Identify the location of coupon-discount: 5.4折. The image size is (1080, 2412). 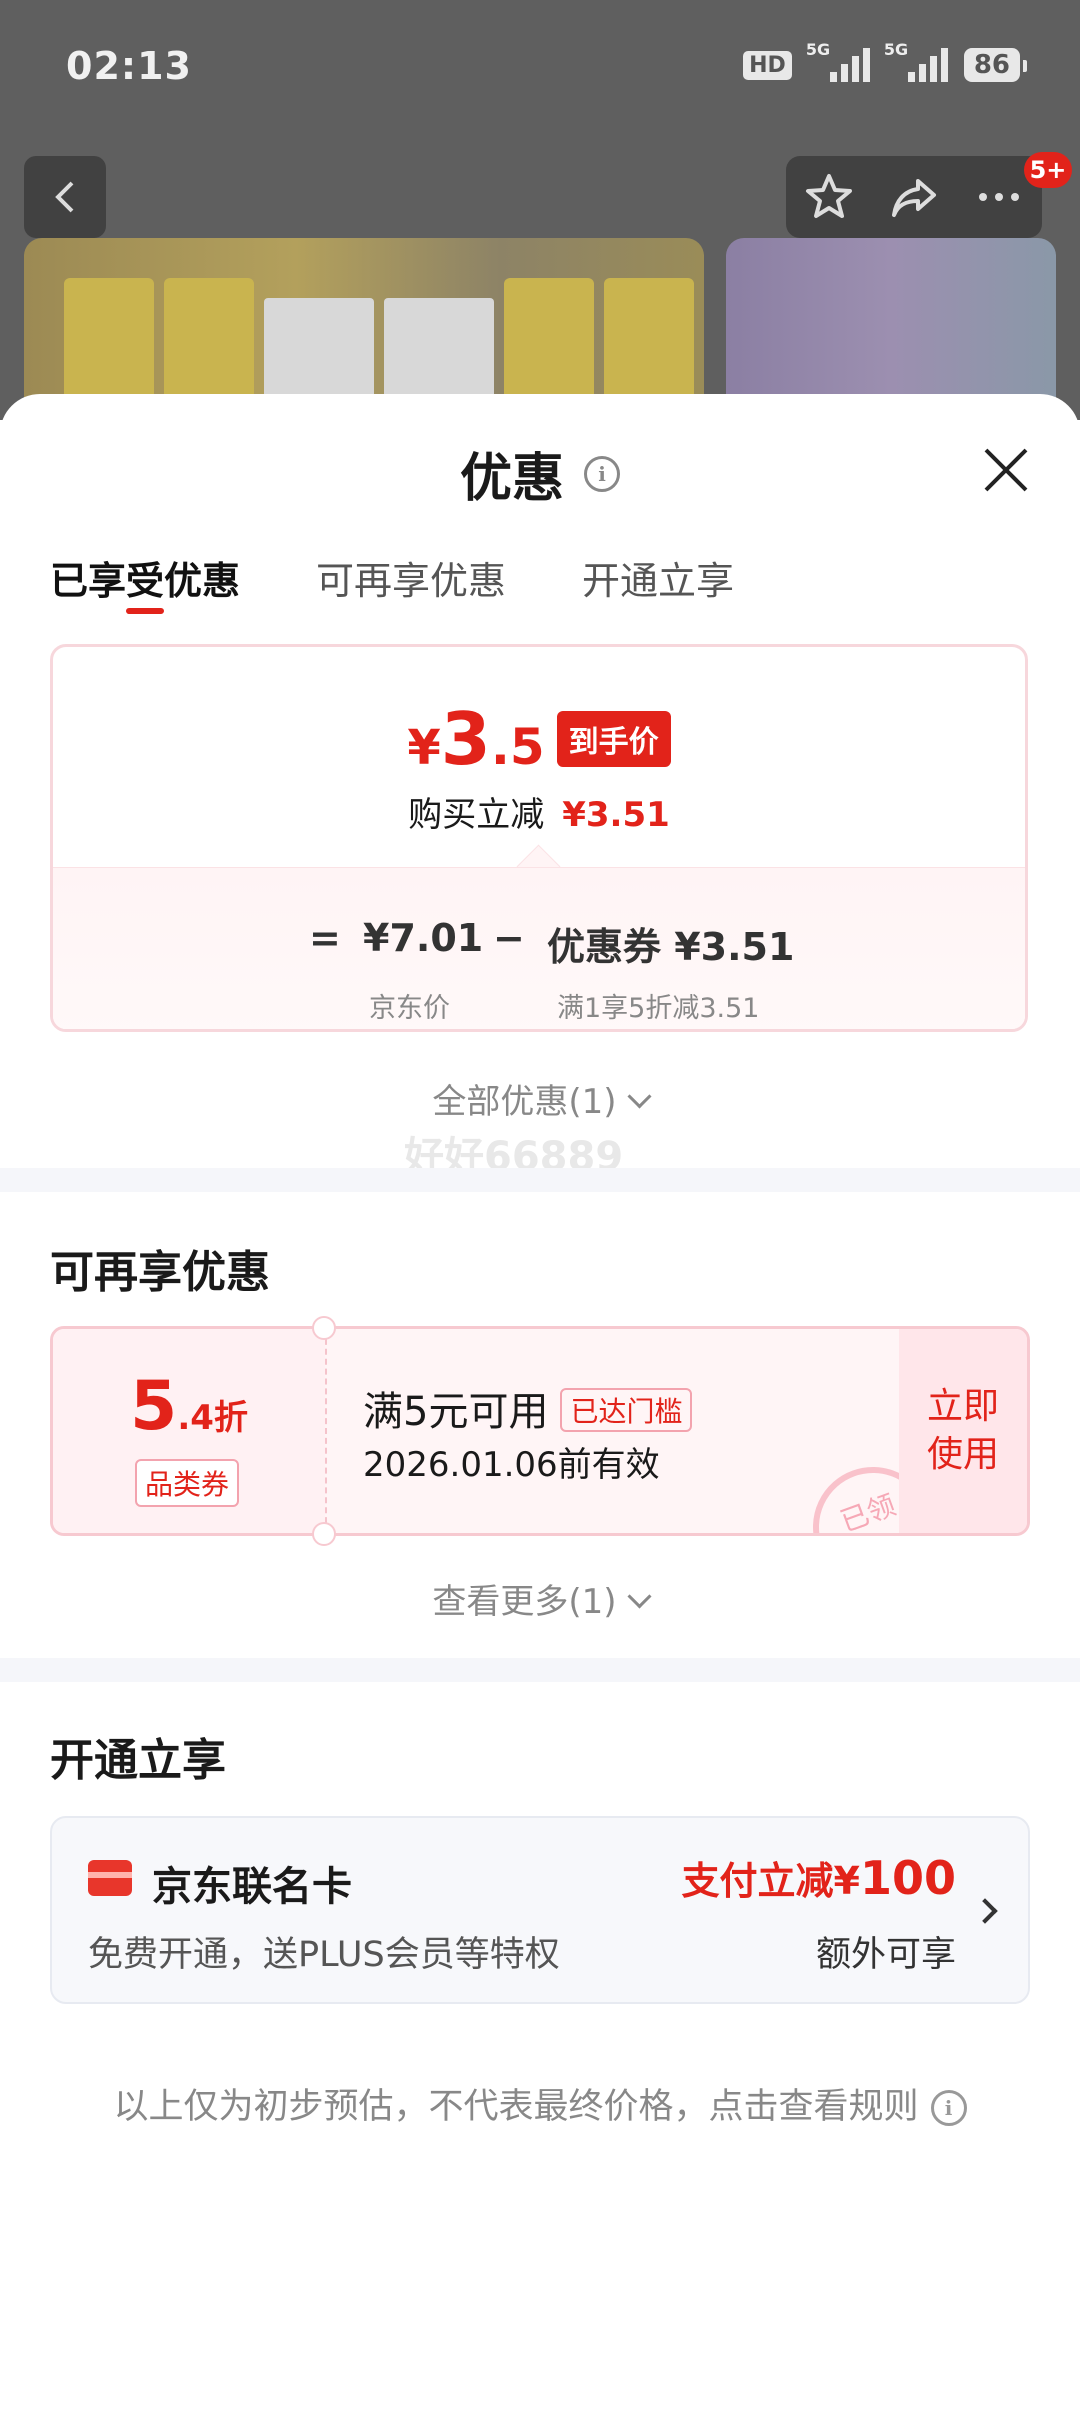
(189, 1406).